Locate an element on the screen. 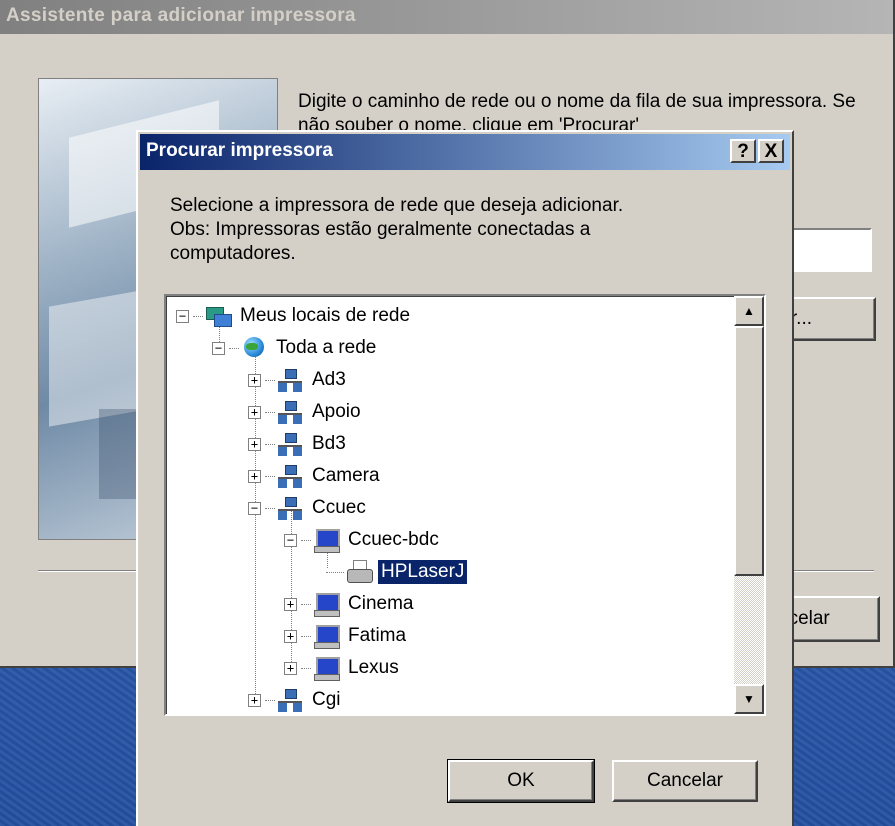 This screenshot has width=895, height=826. scroll-down-button: ▼ is located at coordinates (749, 699).